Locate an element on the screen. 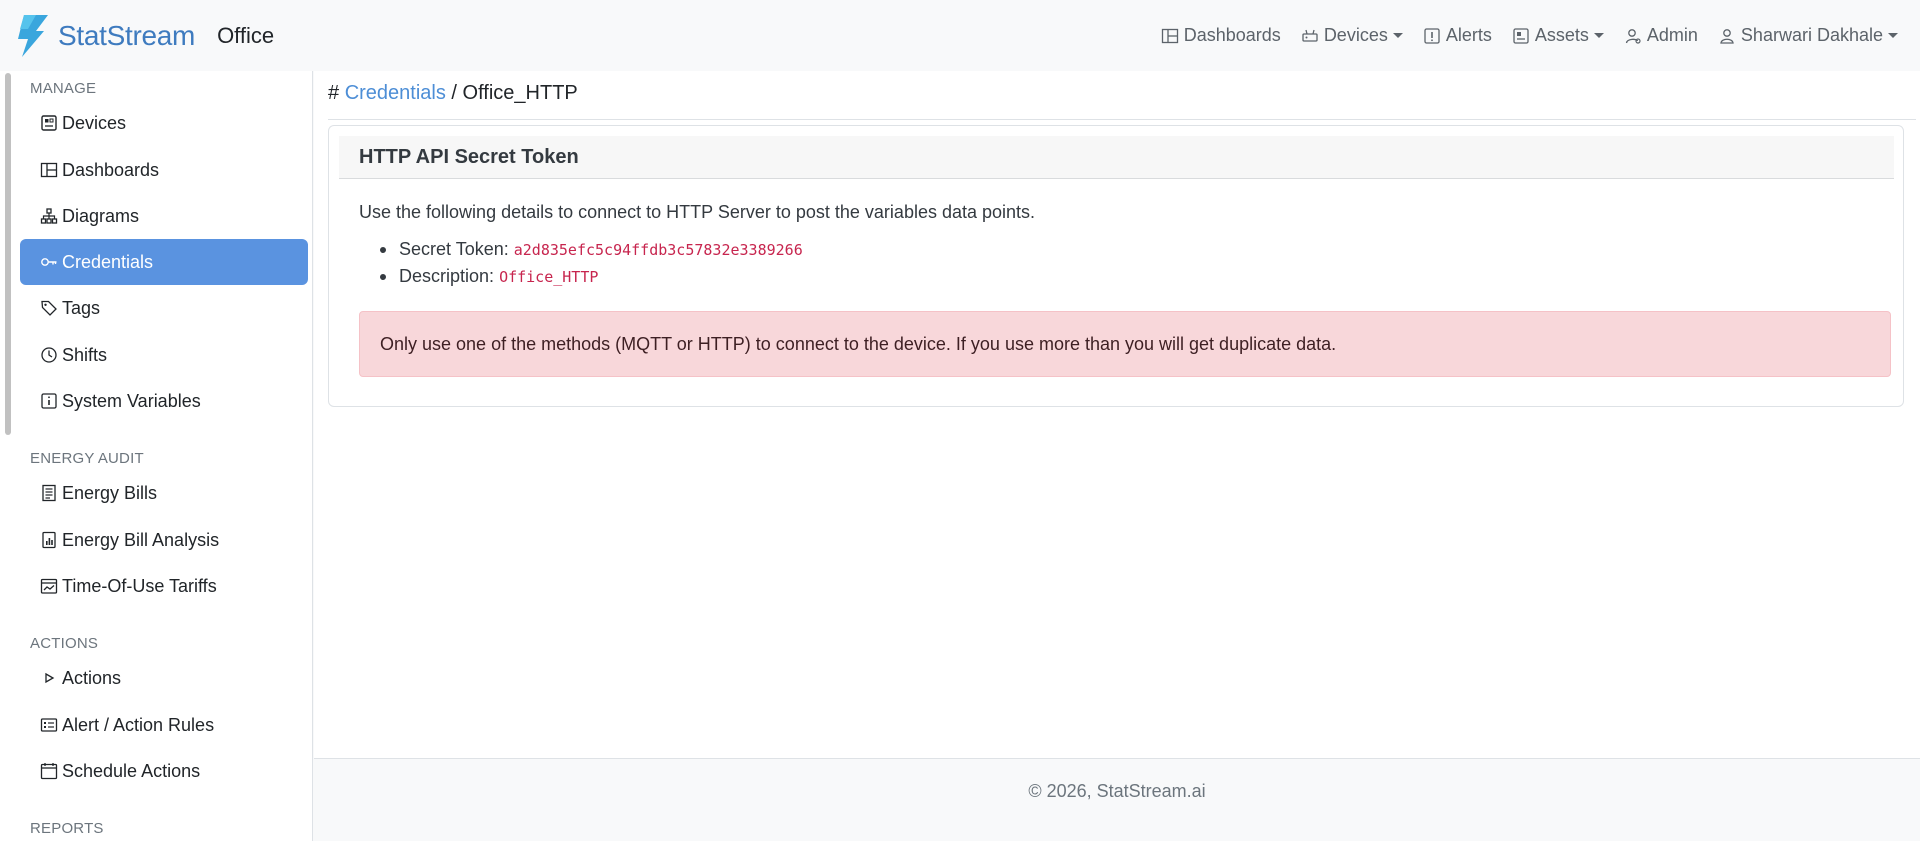 The width and height of the screenshot is (1920, 841). secret-token-value: a2d835efc5c94ffdb3c57832e3389266 is located at coordinates (658, 250).